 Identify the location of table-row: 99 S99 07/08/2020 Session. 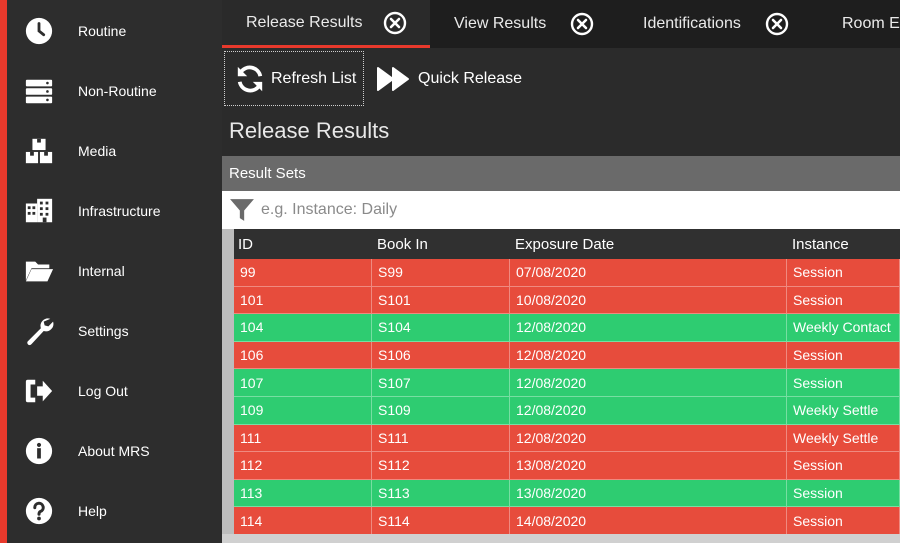
(561, 273).